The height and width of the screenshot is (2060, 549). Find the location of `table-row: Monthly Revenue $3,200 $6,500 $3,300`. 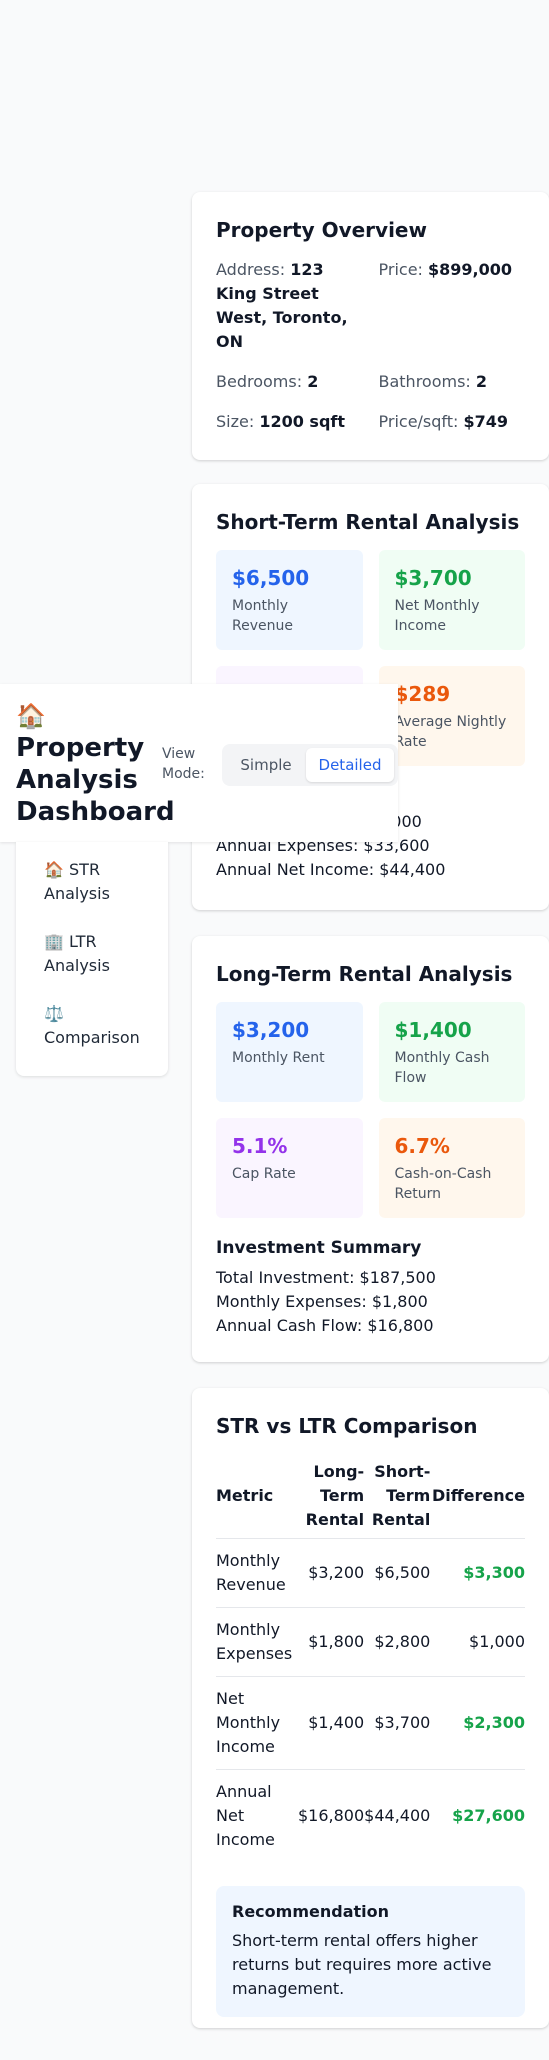

table-row: Monthly Revenue $3,200 $6,500 $3,300 is located at coordinates (370, 1573).